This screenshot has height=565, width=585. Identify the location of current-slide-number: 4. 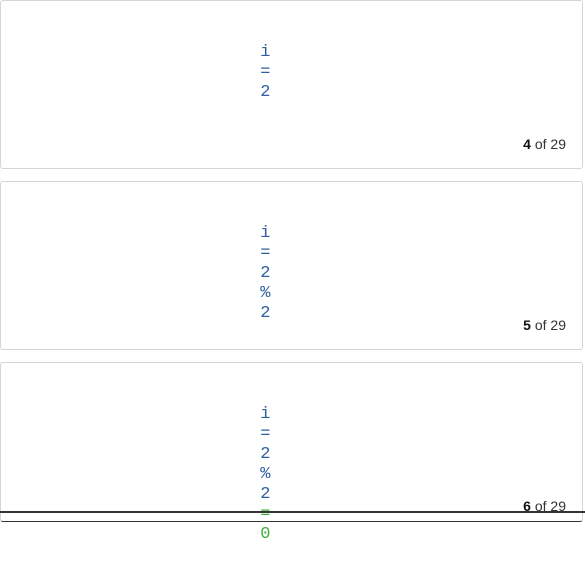
(527, 144).